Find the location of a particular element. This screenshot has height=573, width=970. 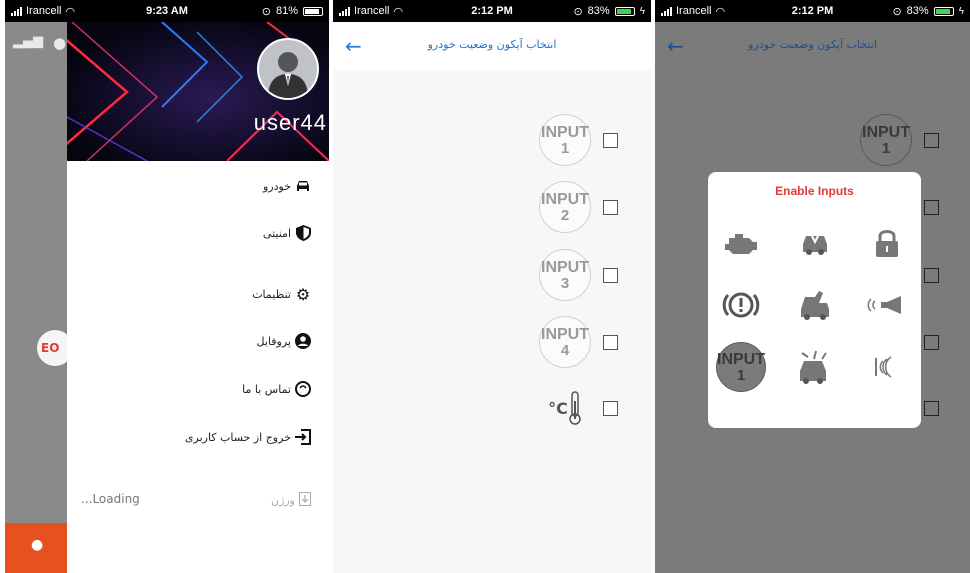

logout-icon is located at coordinates (303, 437).